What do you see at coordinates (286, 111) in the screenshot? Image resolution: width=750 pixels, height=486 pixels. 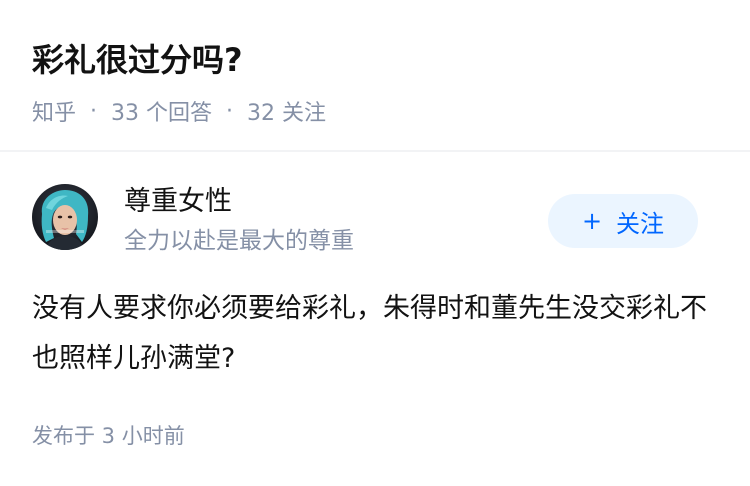 I see `follower-count: 32 关注` at bounding box center [286, 111].